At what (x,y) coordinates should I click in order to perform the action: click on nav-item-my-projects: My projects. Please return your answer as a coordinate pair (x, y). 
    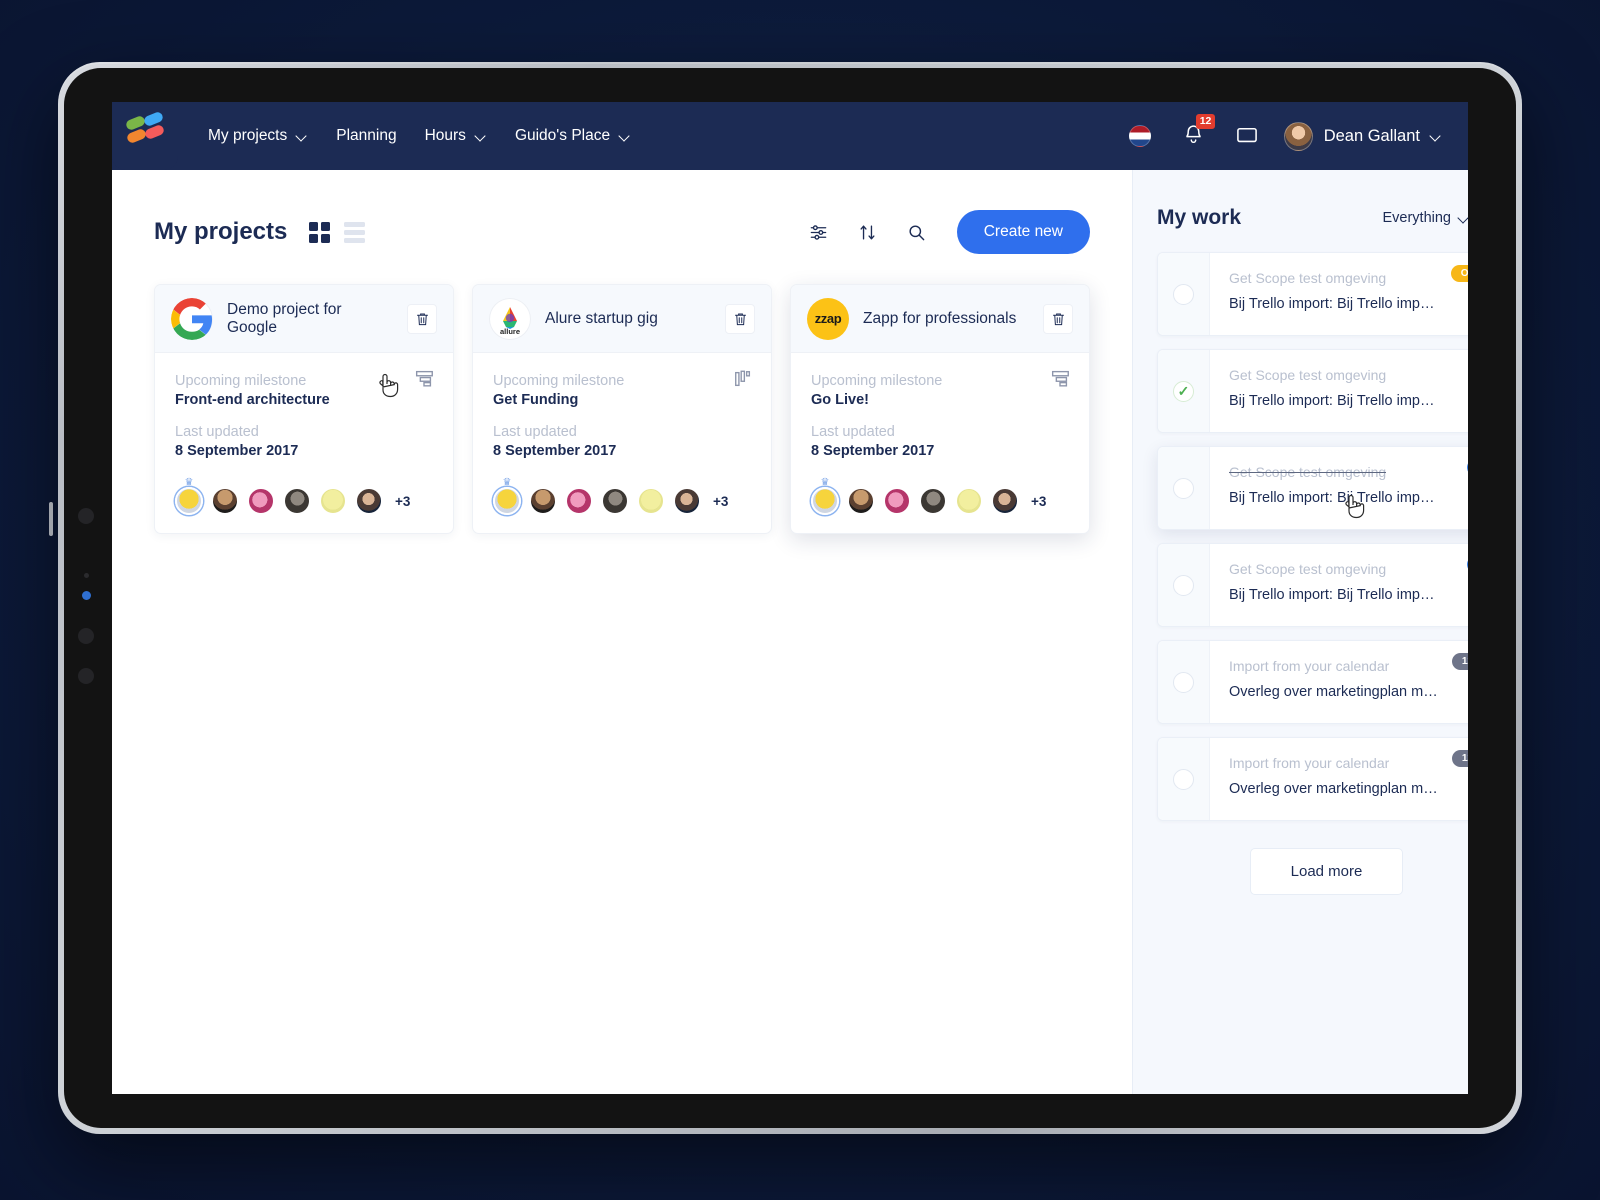
    Looking at the image, I should click on (258, 136).